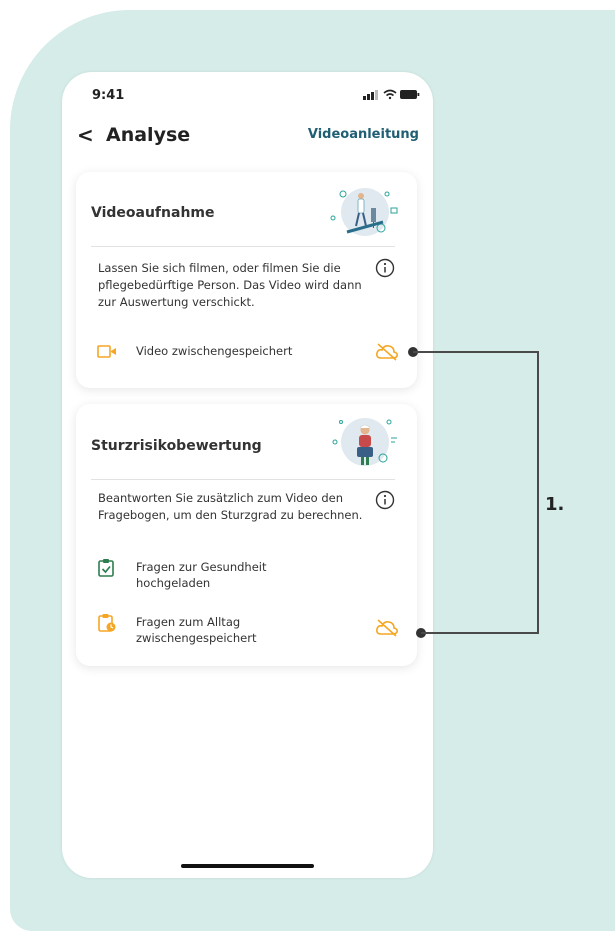 The image size is (615, 931). Describe the element at coordinates (410, 94) in the screenshot. I see `battery-icon` at that location.